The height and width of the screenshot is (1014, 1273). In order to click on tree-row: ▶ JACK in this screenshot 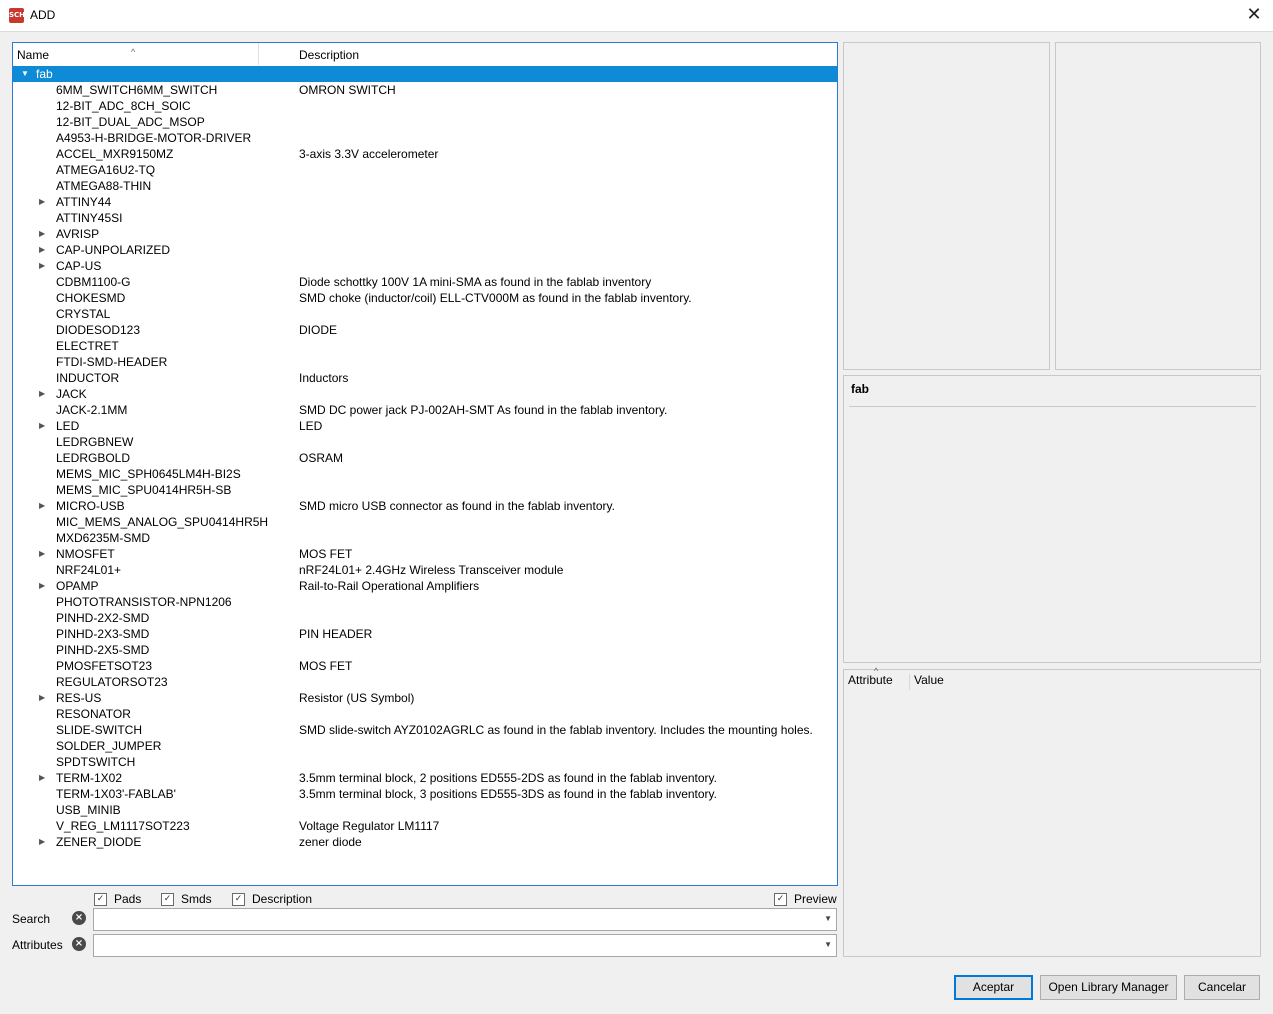, I will do `click(425, 394)`.